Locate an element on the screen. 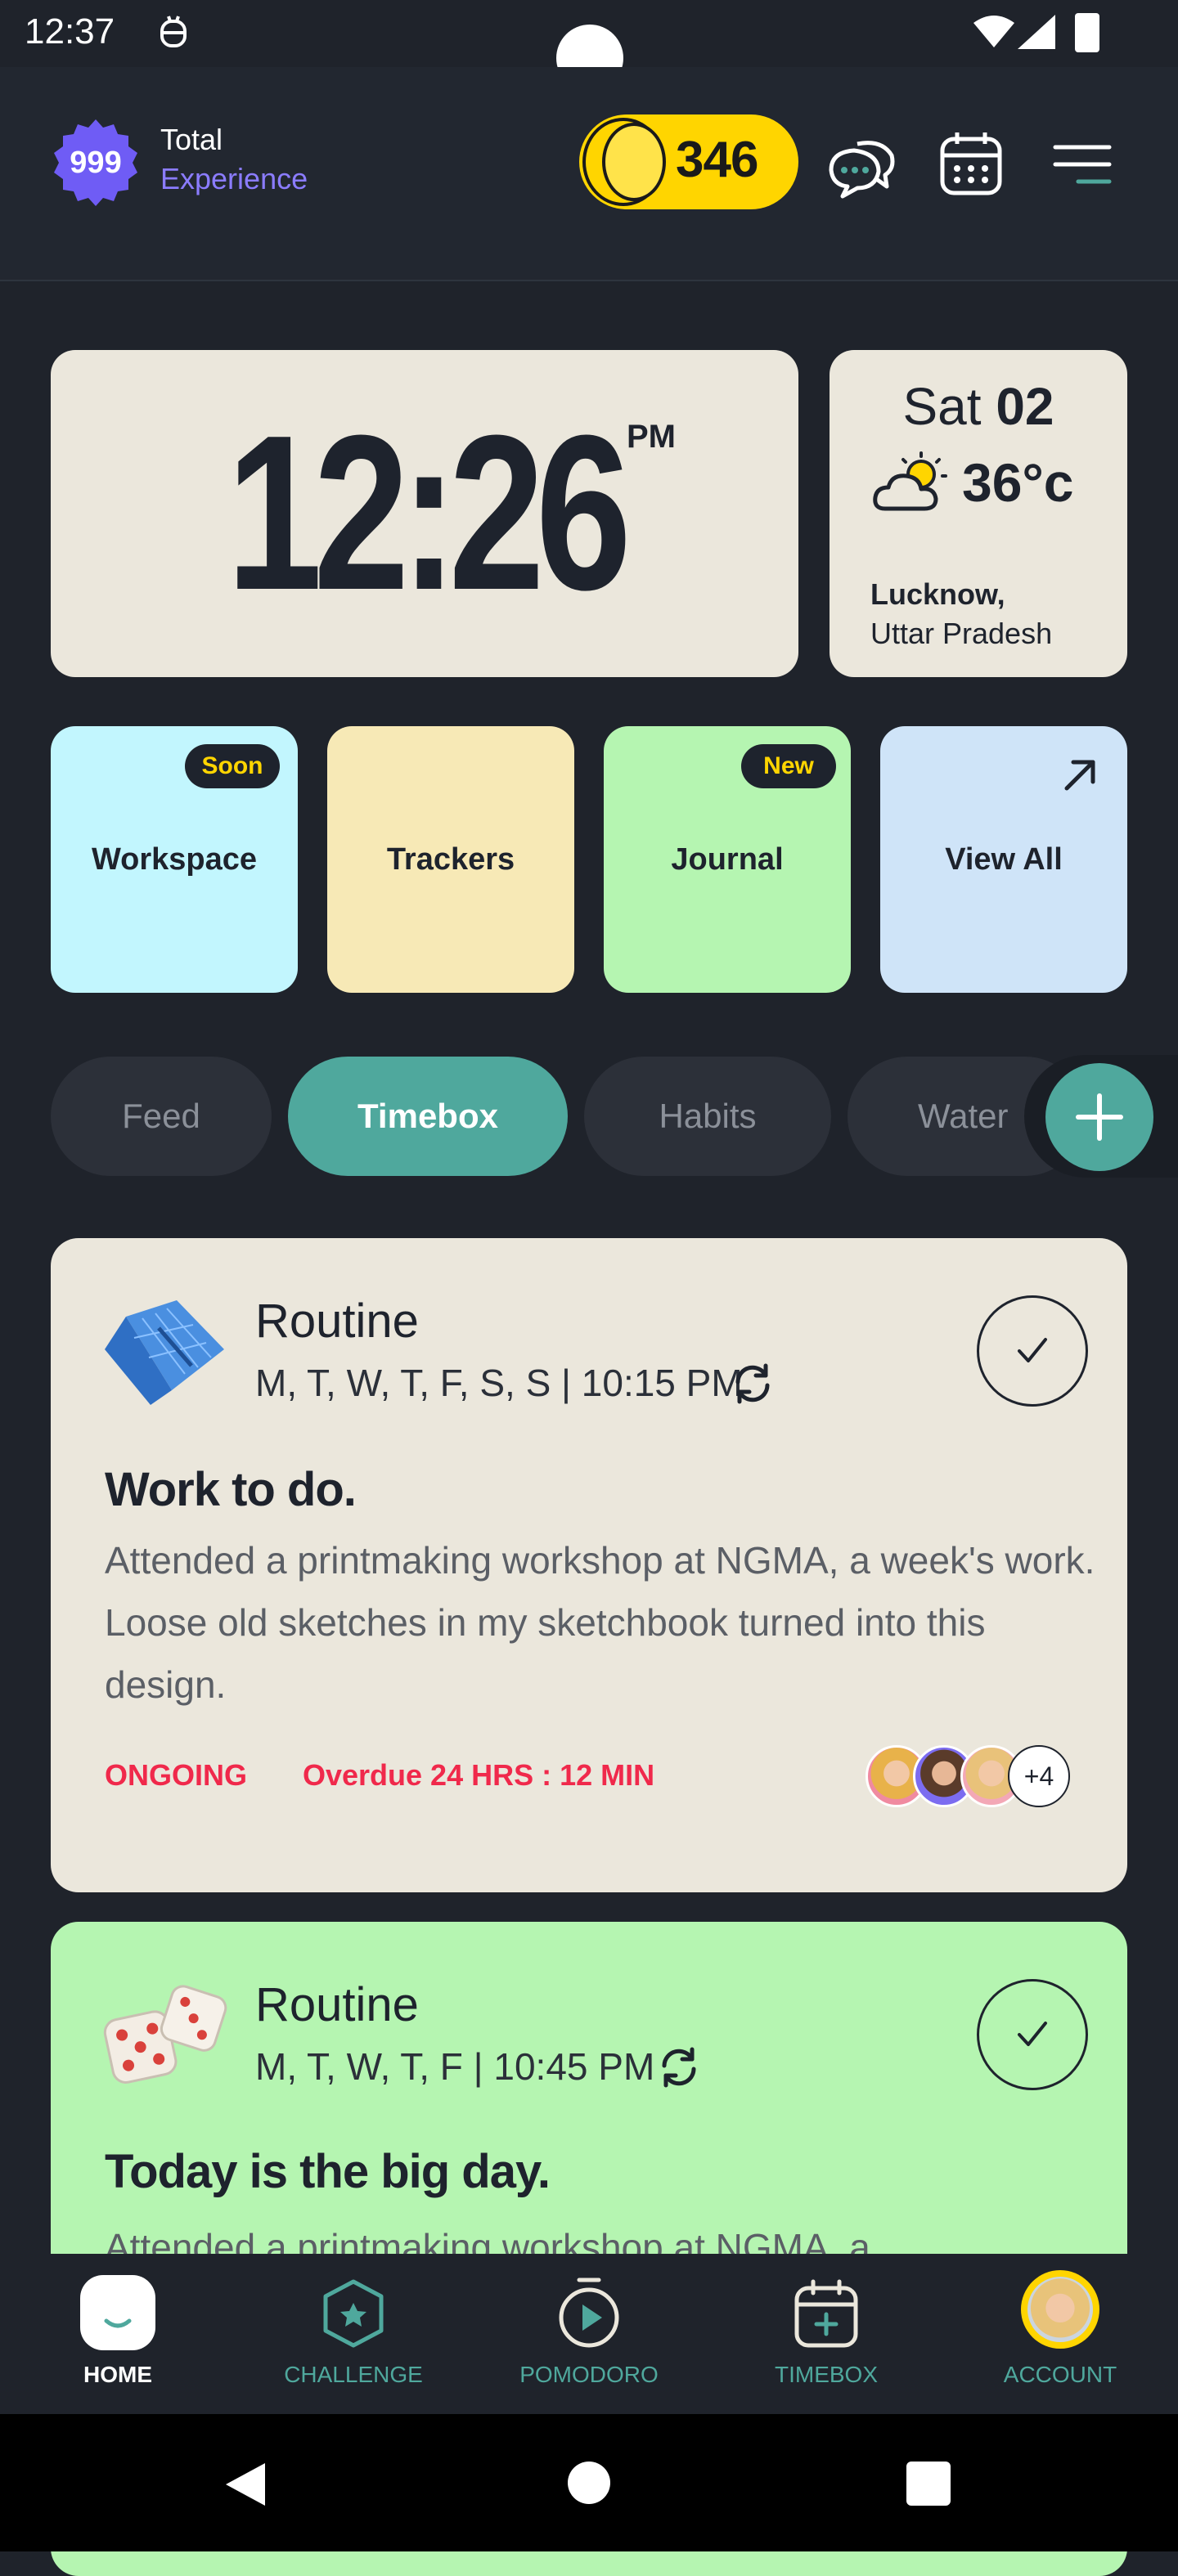 This screenshot has height=2576, width=1178. xp-label-experience: Experience is located at coordinates (234, 178).